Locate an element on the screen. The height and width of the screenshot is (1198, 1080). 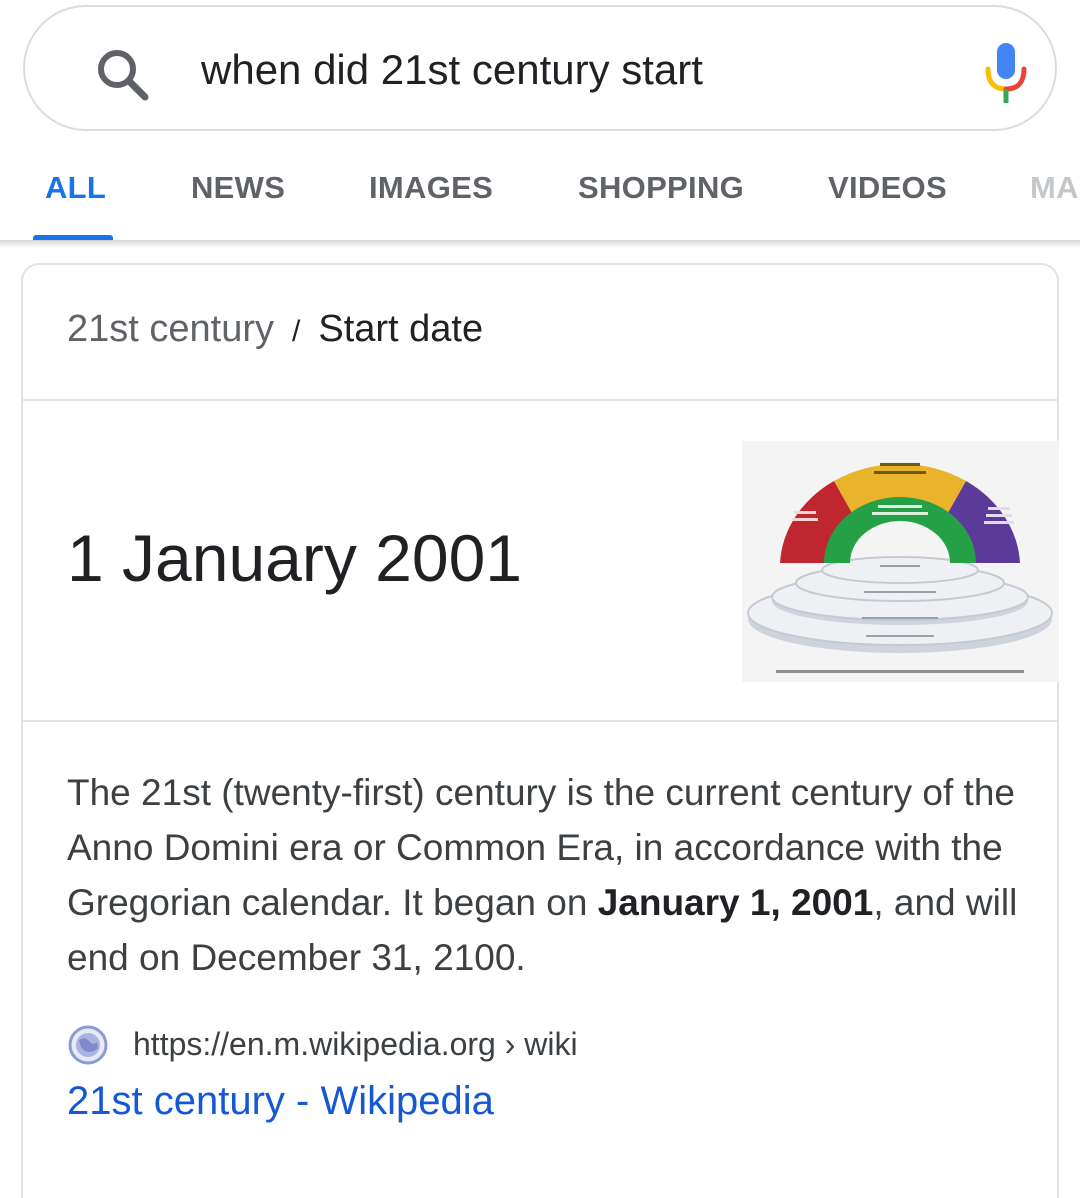
globe-icon is located at coordinates (88, 1045).